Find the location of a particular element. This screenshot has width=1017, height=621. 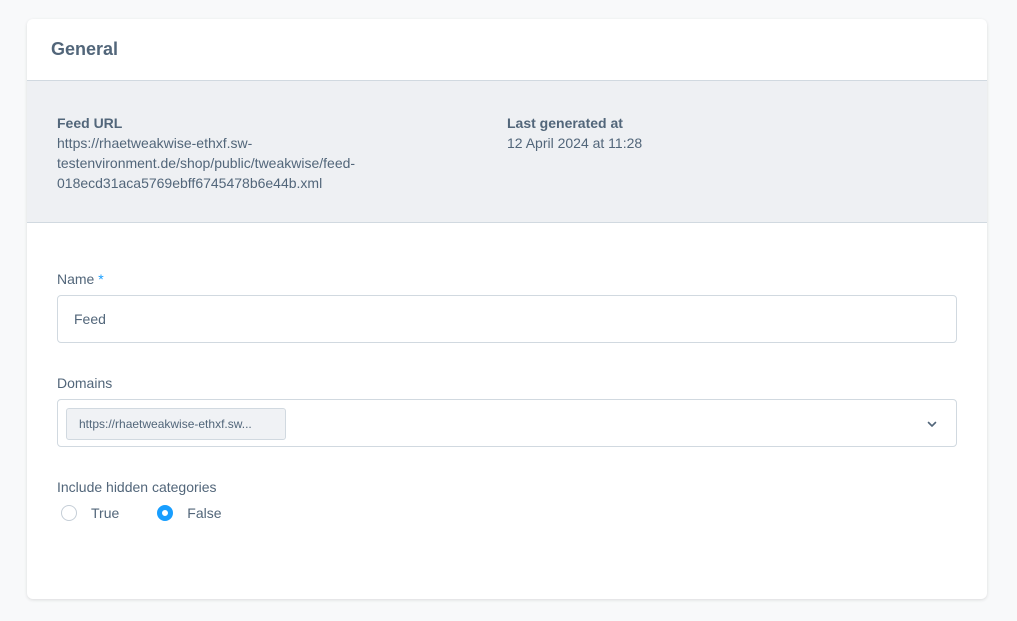

domains-label: Domains is located at coordinates (85, 383).